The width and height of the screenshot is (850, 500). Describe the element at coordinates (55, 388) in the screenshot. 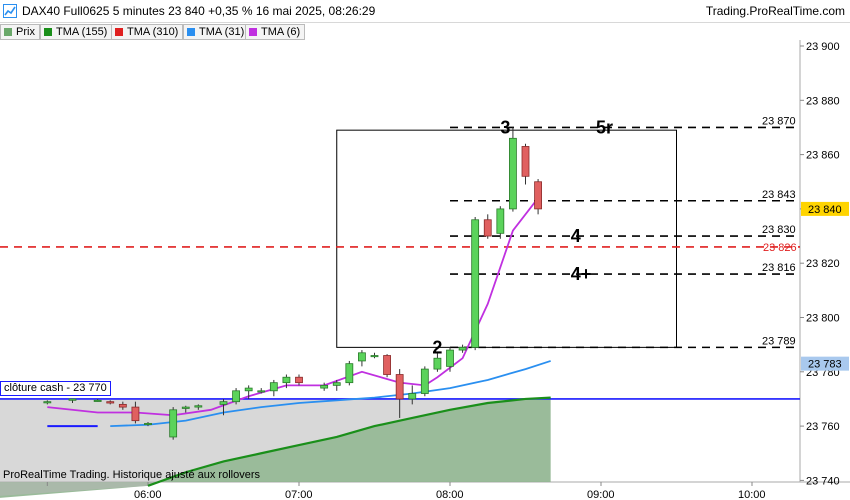

I see `cash-close-label: clôture cash - 23 770` at that location.